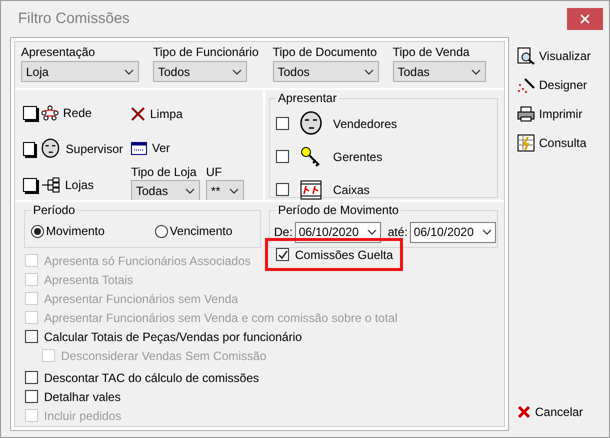  I want to click on filter-label: Apresentação, so click(58, 52).